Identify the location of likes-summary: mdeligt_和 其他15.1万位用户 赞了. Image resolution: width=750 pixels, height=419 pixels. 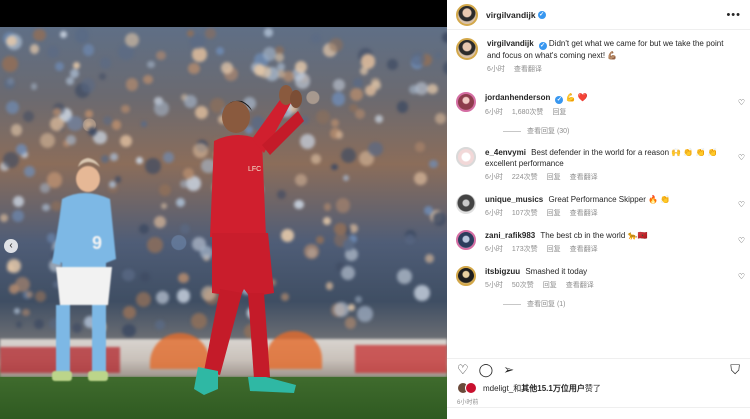
(529, 388).